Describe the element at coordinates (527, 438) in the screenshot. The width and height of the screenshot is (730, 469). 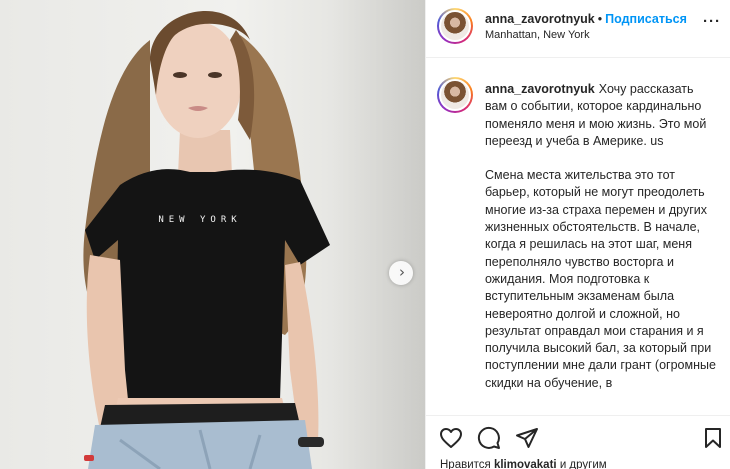
I see `paper-plane-icon` at that location.